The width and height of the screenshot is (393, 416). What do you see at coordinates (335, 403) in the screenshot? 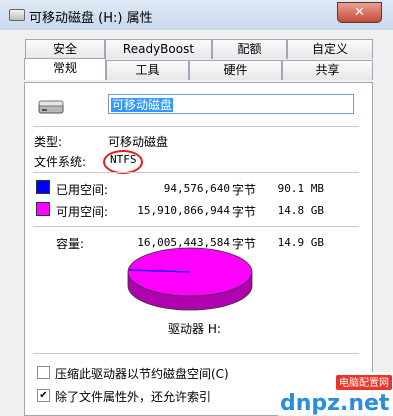
I see `watermark-brand: dnpz.net` at bounding box center [335, 403].